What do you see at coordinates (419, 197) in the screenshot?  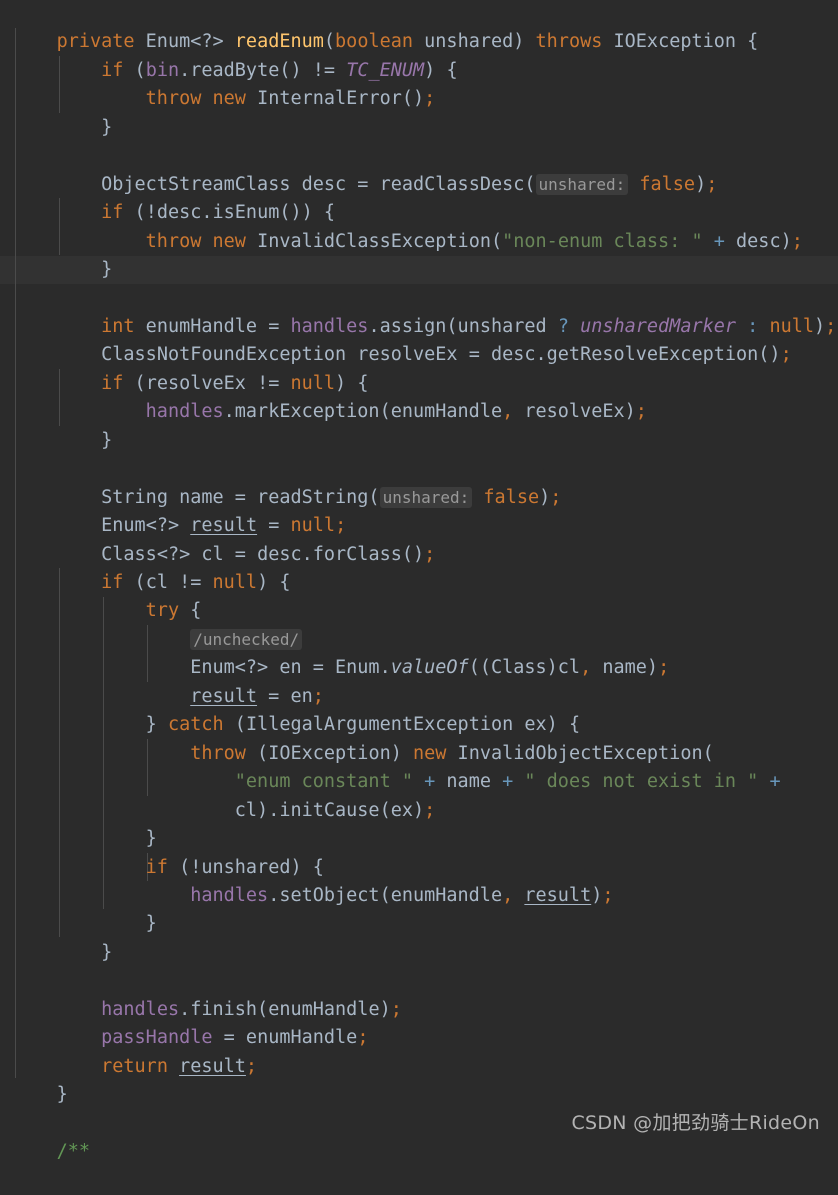 I see `code-line: if (!desc.isEnum()) {` at bounding box center [419, 197].